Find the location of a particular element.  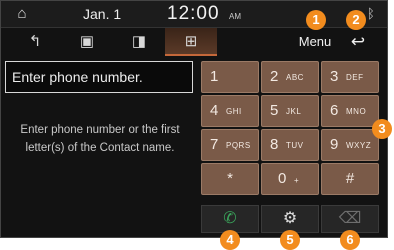

callout-2: 2 is located at coordinates (356, 20).